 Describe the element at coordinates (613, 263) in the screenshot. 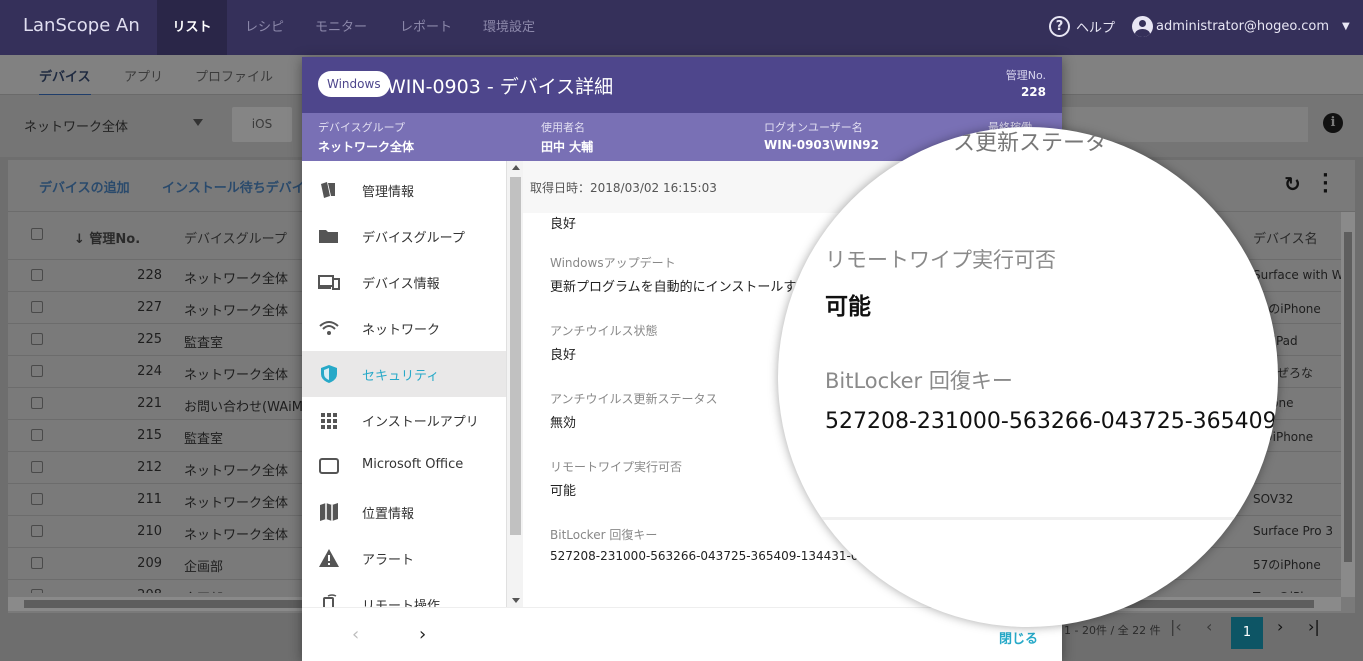

I see `windows-update-label: Windowsアップデート` at that location.